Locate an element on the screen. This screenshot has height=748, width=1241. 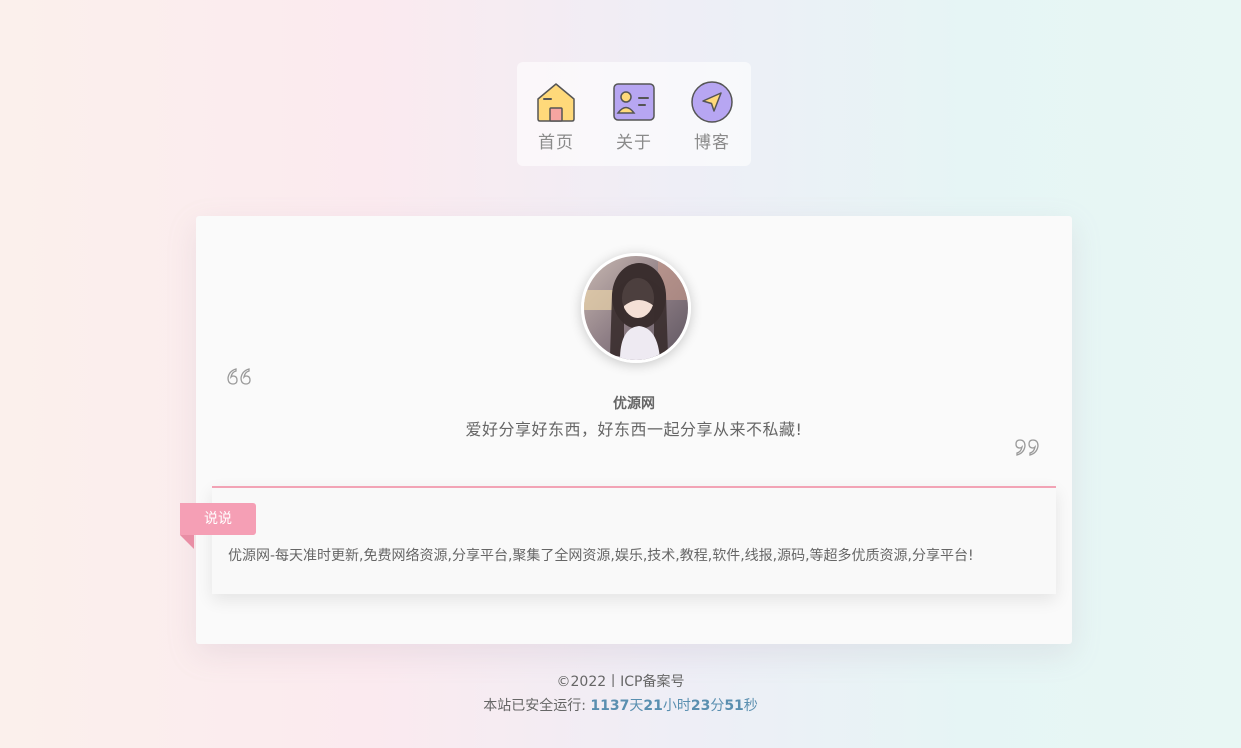
nav-label-blog: 博客 is located at coordinates (712, 143).